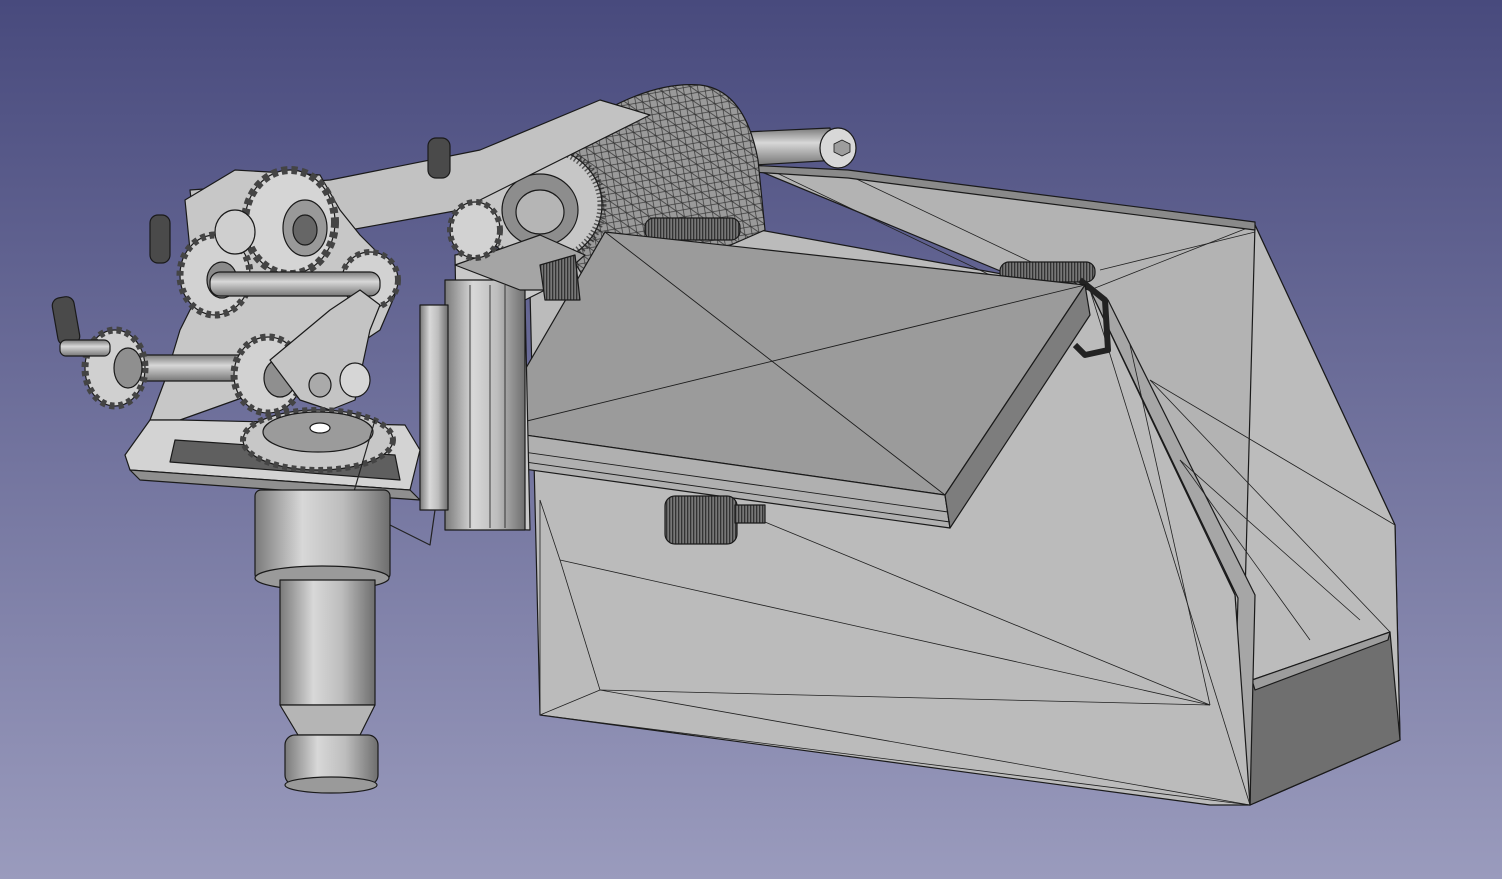  Describe the element at coordinates (692, 229) in the screenshot. I see `clip-top-left` at that location.